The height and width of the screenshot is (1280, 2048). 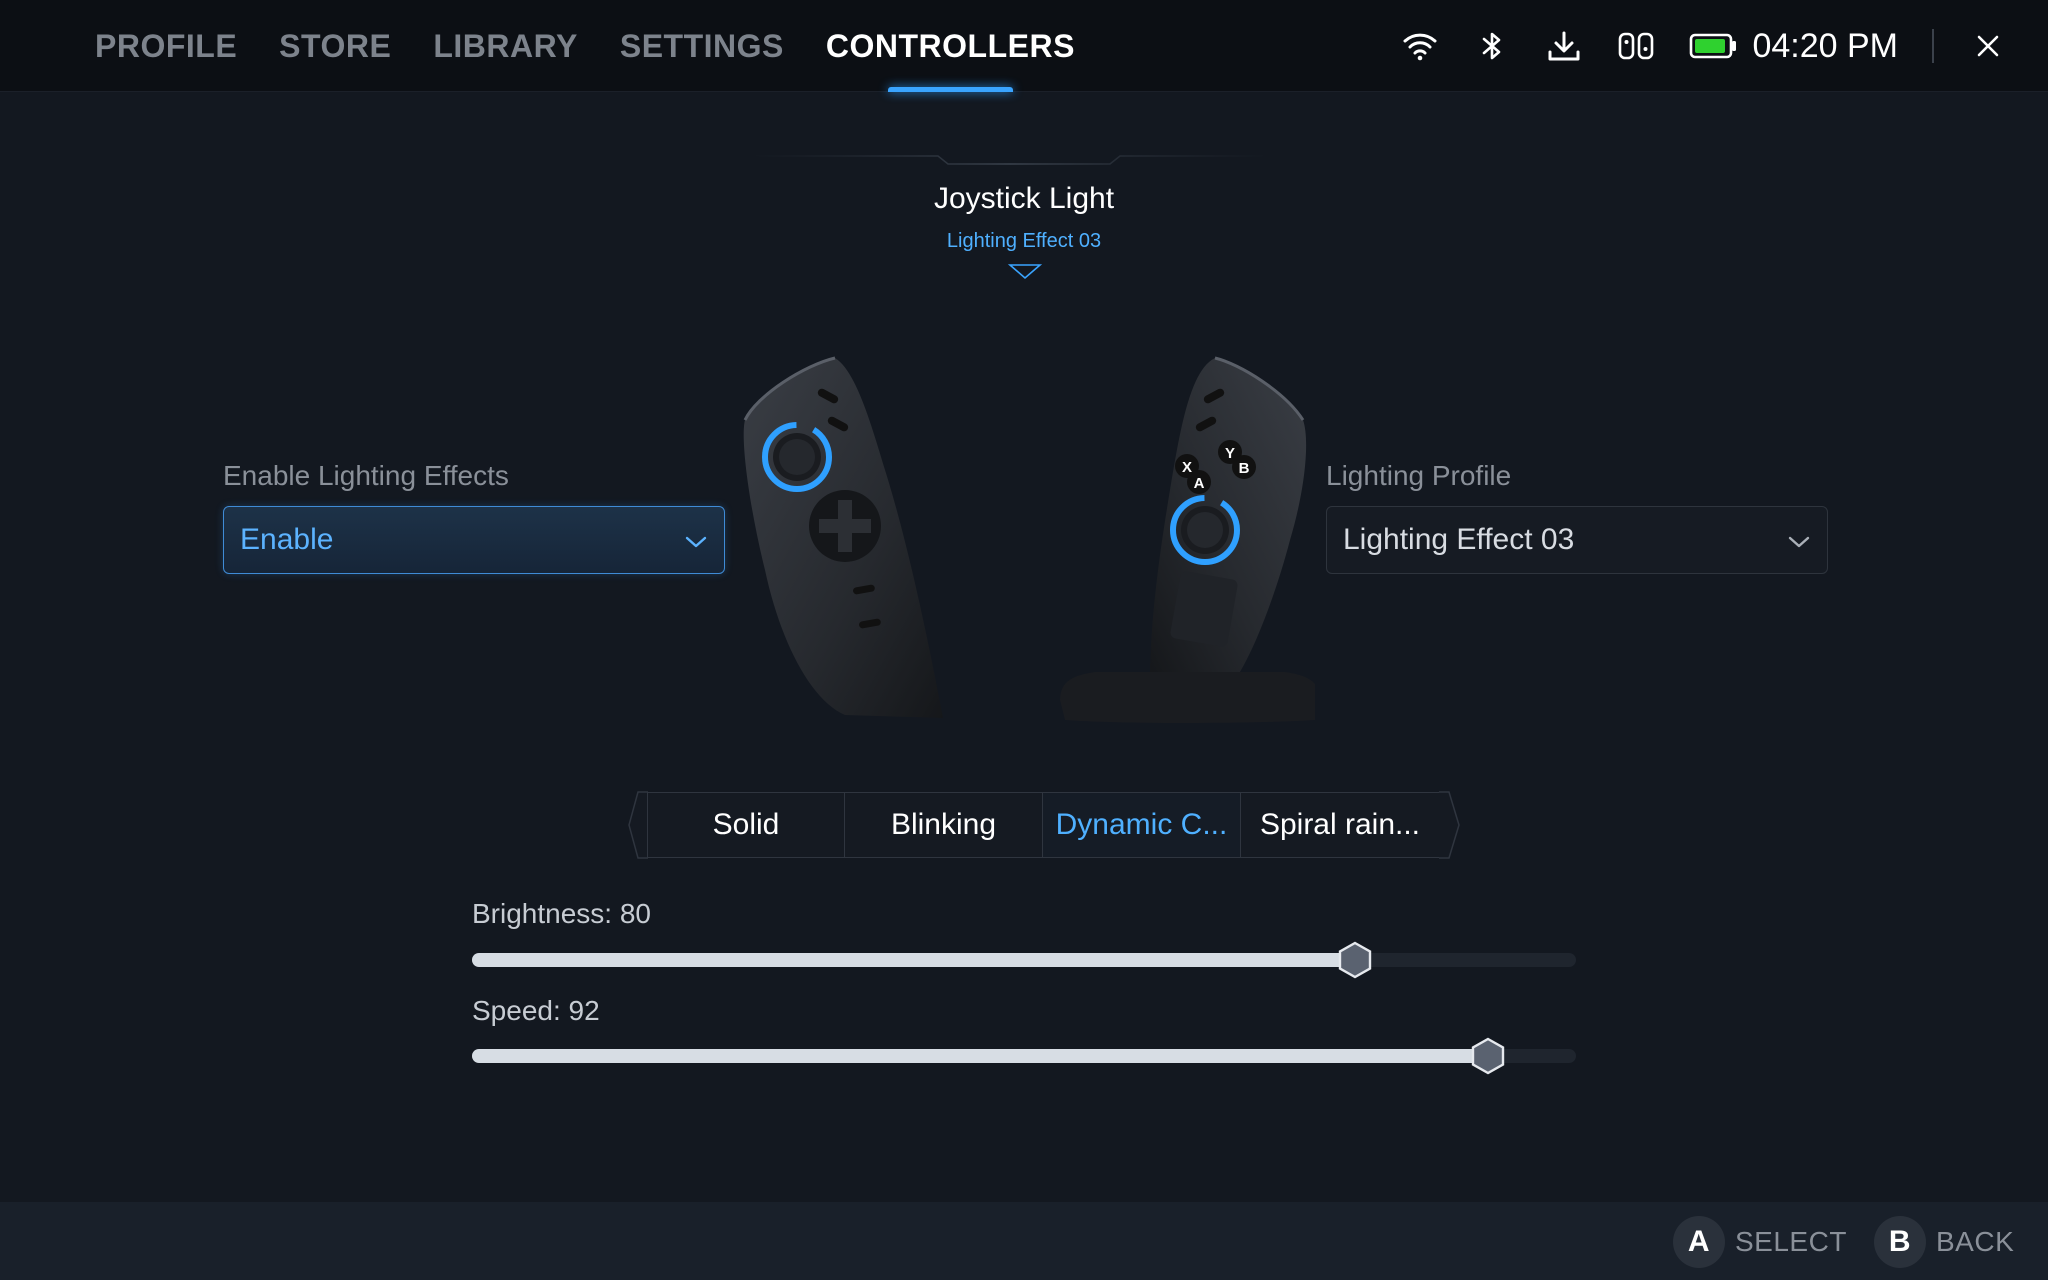 What do you see at coordinates (638, 825) in the screenshot?
I see `modes-left-cap` at bounding box center [638, 825].